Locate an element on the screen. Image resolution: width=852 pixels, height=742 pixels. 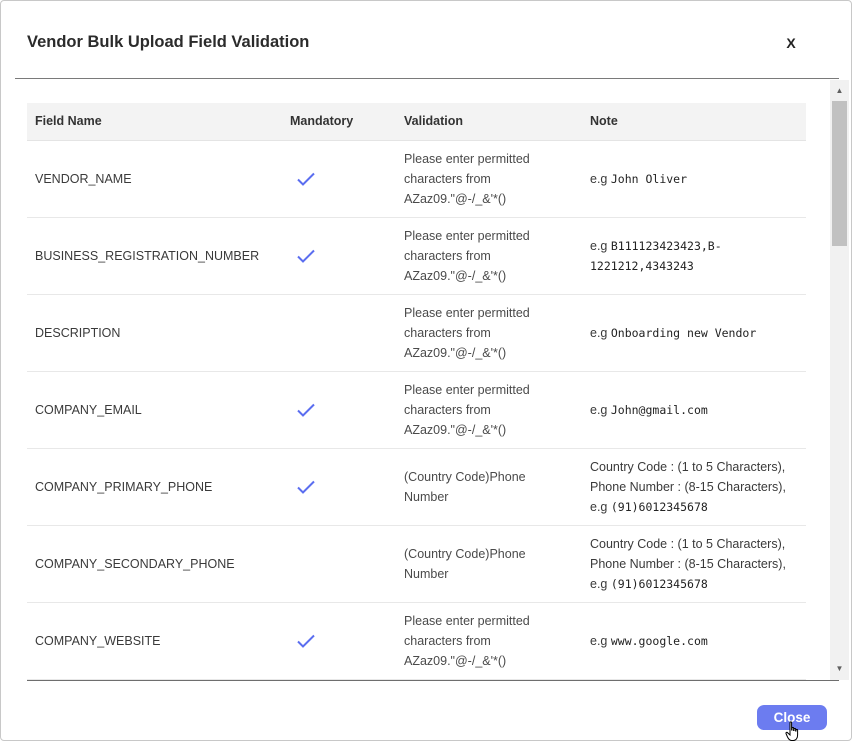
note-example-code: B111123423423,B- is located at coordinates (666, 245).